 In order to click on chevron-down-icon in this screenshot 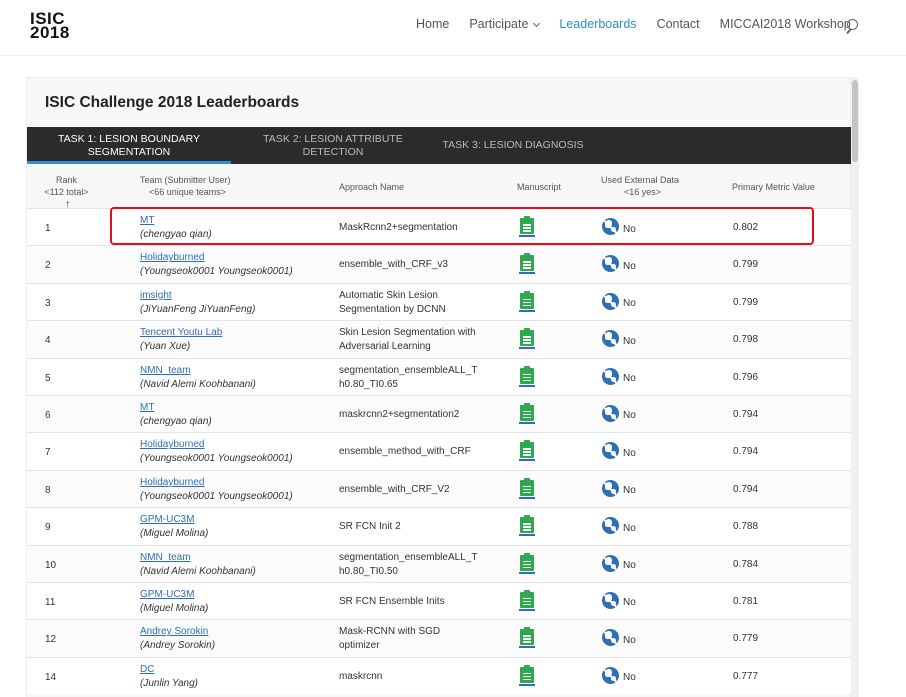, I will do `click(537, 23)`.